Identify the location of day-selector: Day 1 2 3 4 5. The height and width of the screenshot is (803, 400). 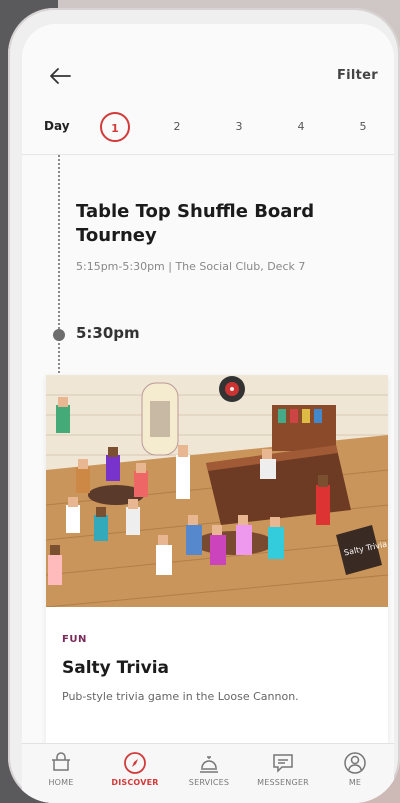
(208, 127).